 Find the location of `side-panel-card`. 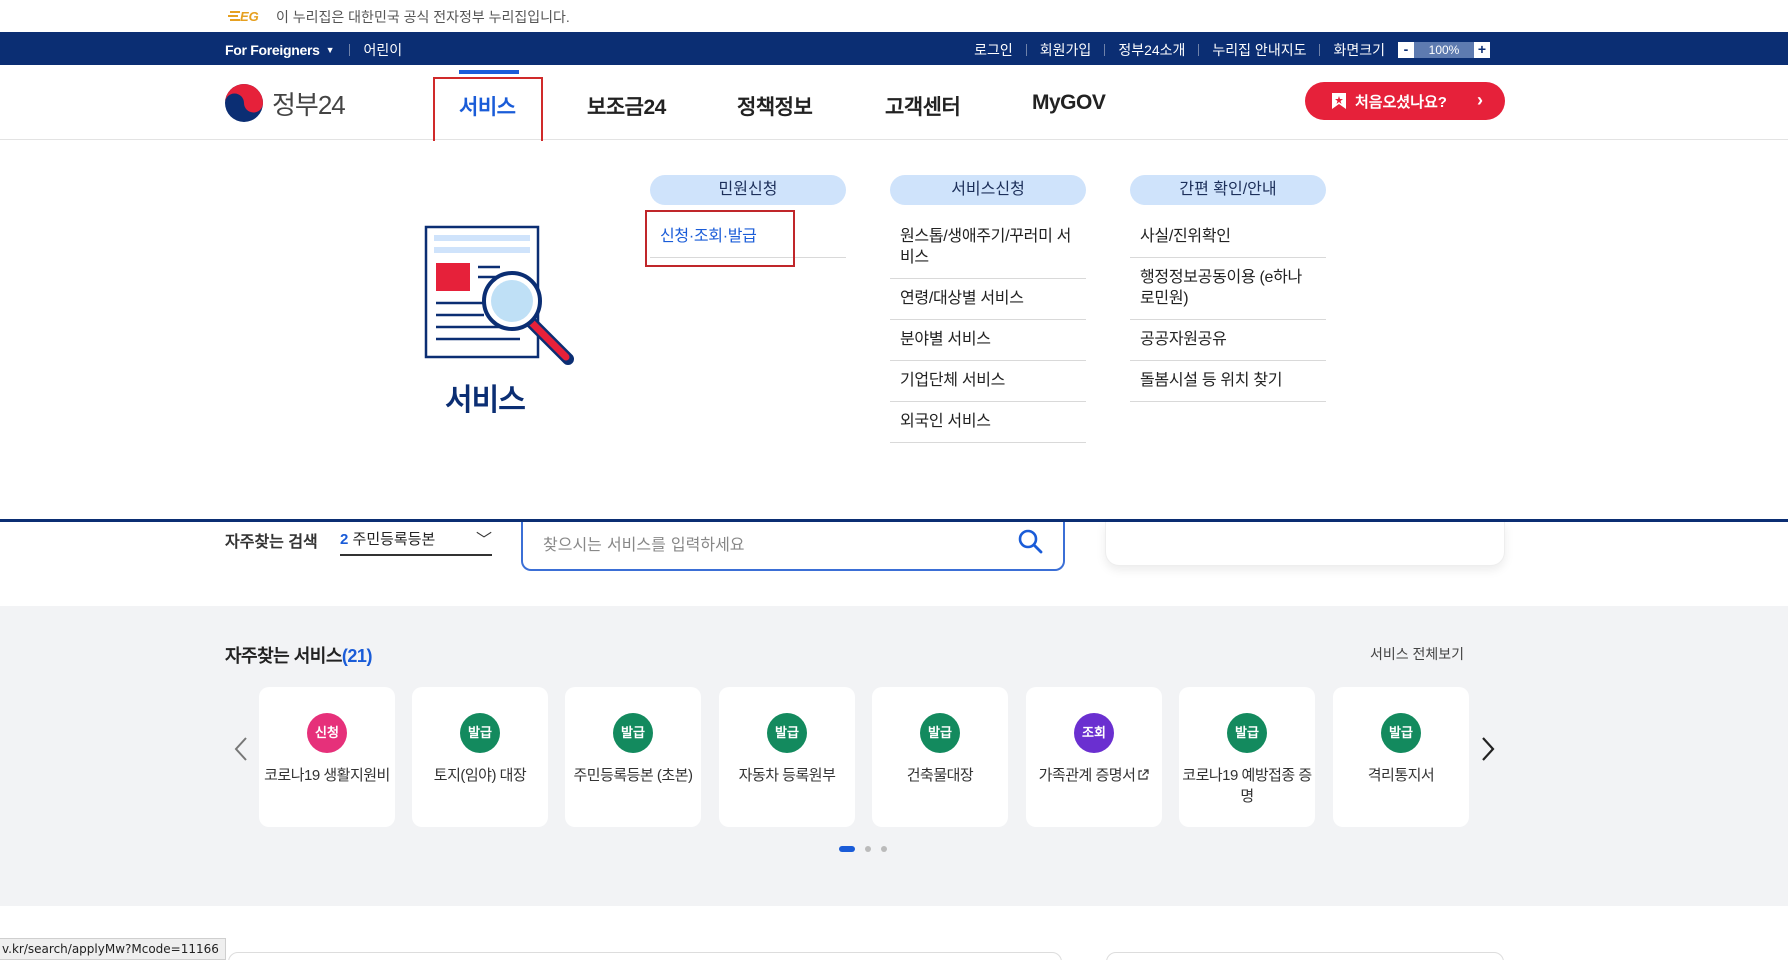

side-panel-card is located at coordinates (1305, 544).